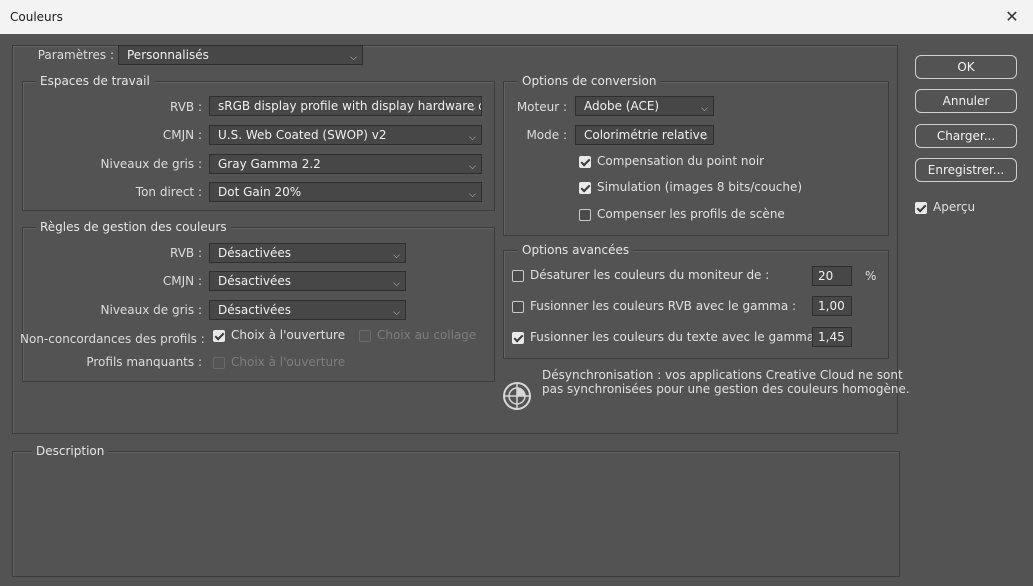 The width and height of the screenshot is (1033, 586). I want to click on workspace-cmyk-value: U.S. Web Coated (SWOP) v2, so click(302, 135).